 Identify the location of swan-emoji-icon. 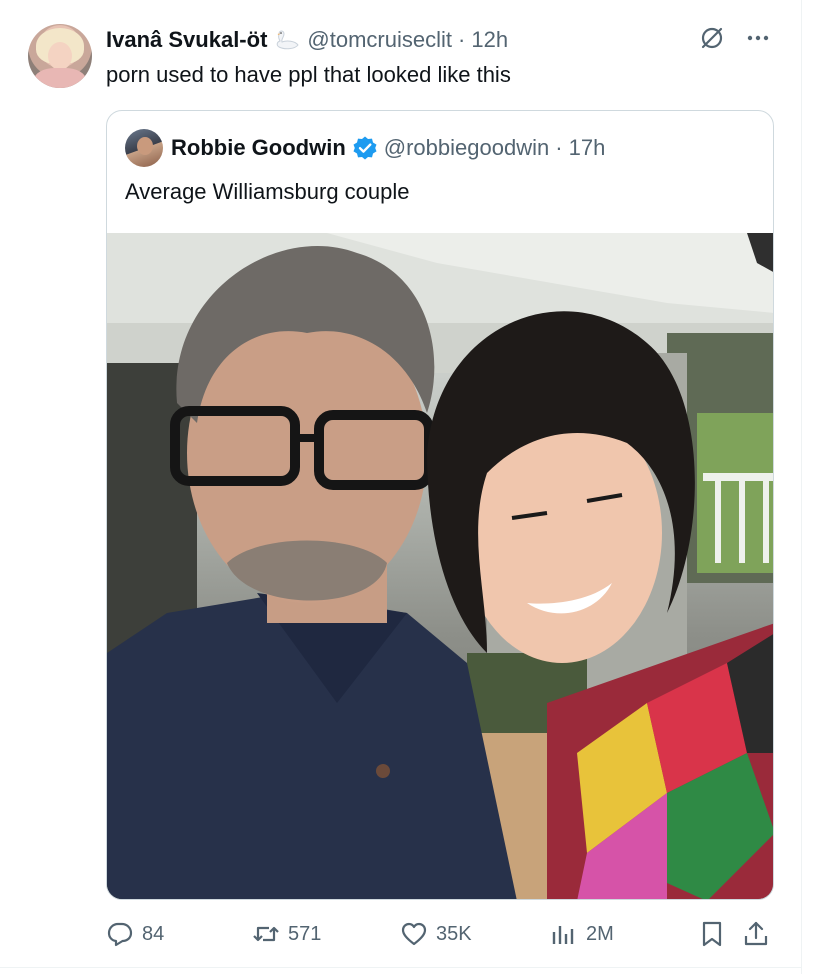
(287, 40).